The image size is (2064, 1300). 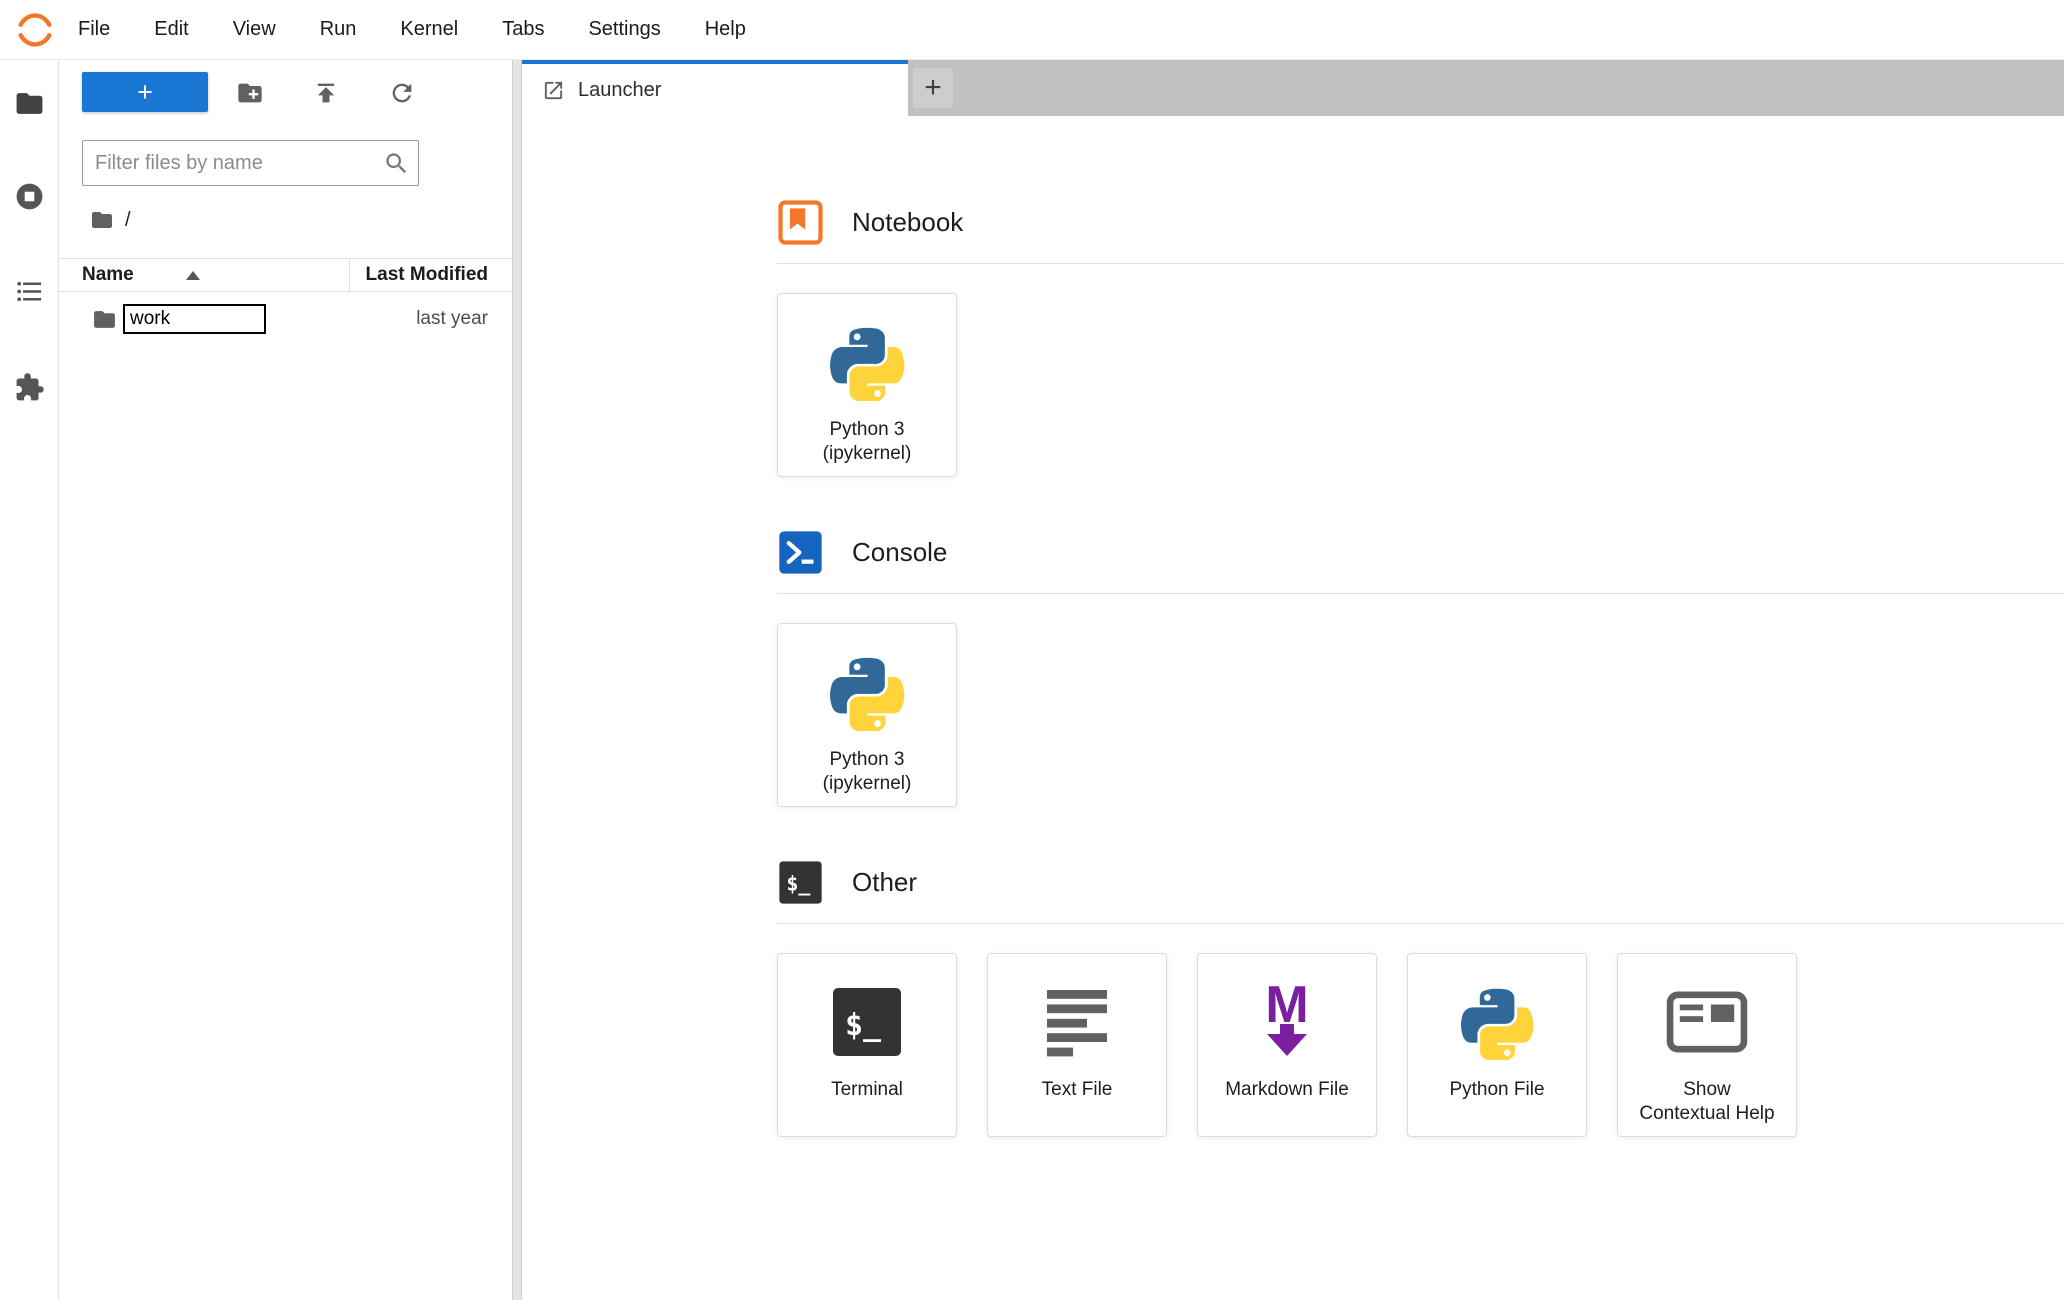 What do you see at coordinates (523, 29) in the screenshot?
I see `menu-tabs: Tabs` at bounding box center [523, 29].